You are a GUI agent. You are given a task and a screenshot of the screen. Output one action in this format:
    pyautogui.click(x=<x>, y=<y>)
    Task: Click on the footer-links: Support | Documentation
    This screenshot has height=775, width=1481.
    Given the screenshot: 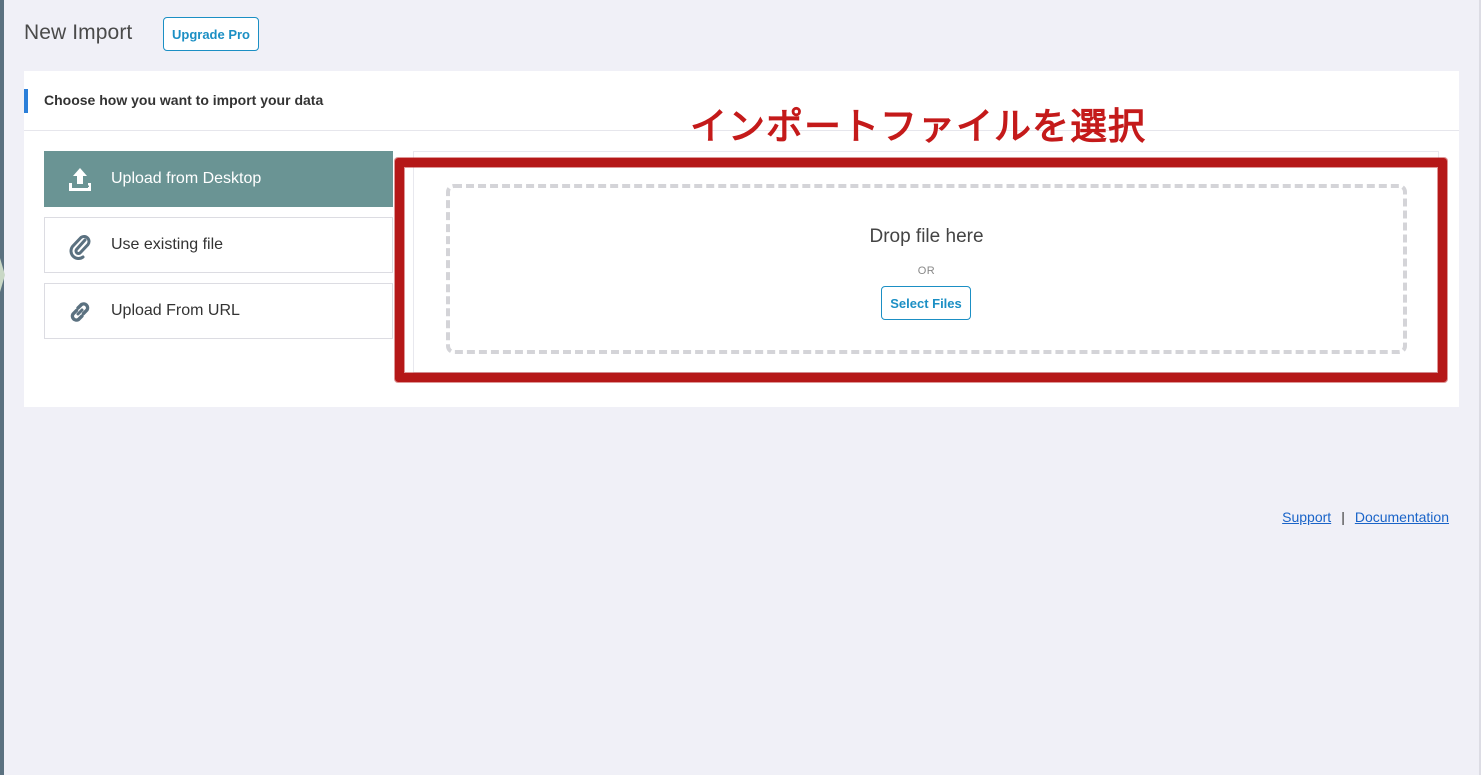 What is the action you would take?
    pyautogui.click(x=1365, y=517)
    